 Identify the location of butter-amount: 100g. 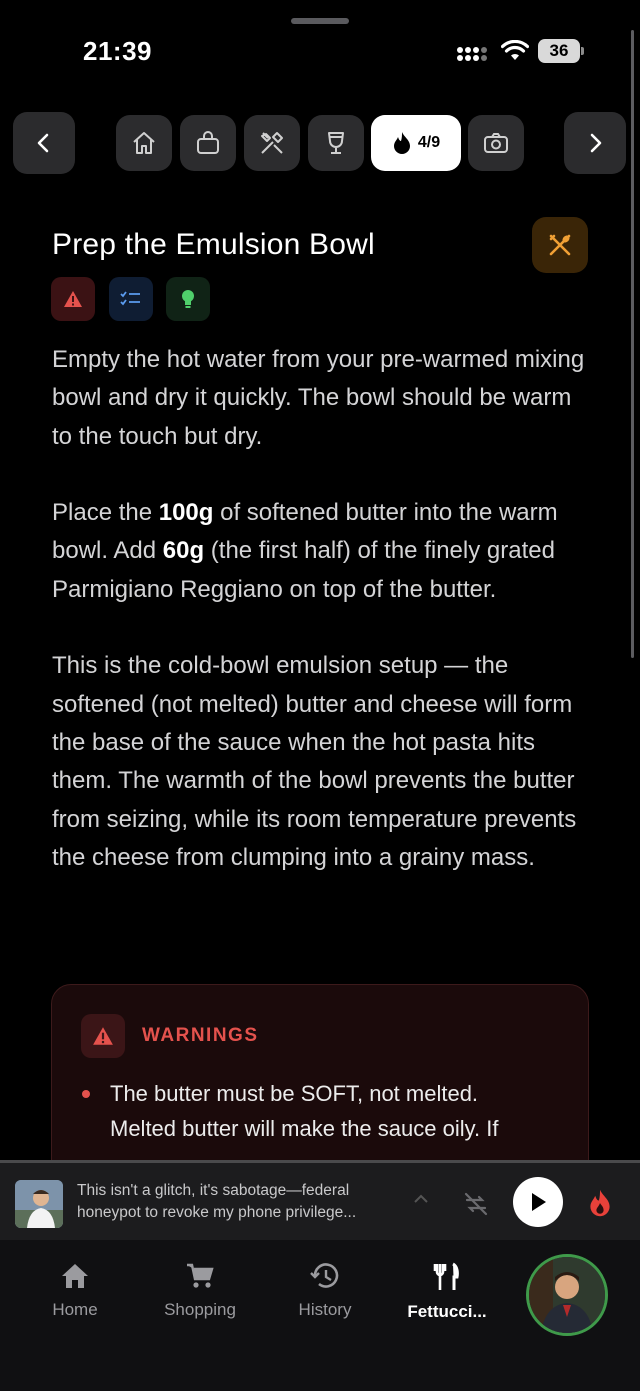
(186, 513).